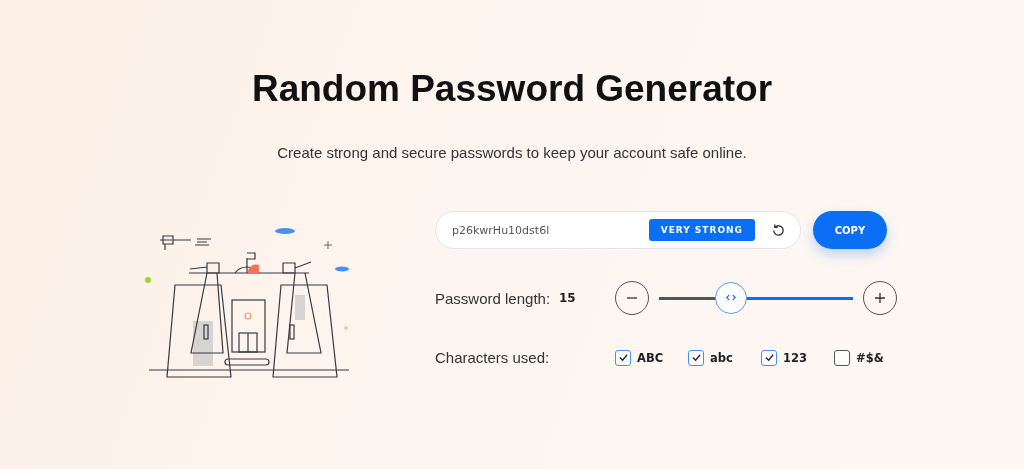 The width and height of the screenshot is (1024, 469). Describe the element at coordinates (493, 357) in the screenshot. I see `characters-label: Characters used:` at that location.